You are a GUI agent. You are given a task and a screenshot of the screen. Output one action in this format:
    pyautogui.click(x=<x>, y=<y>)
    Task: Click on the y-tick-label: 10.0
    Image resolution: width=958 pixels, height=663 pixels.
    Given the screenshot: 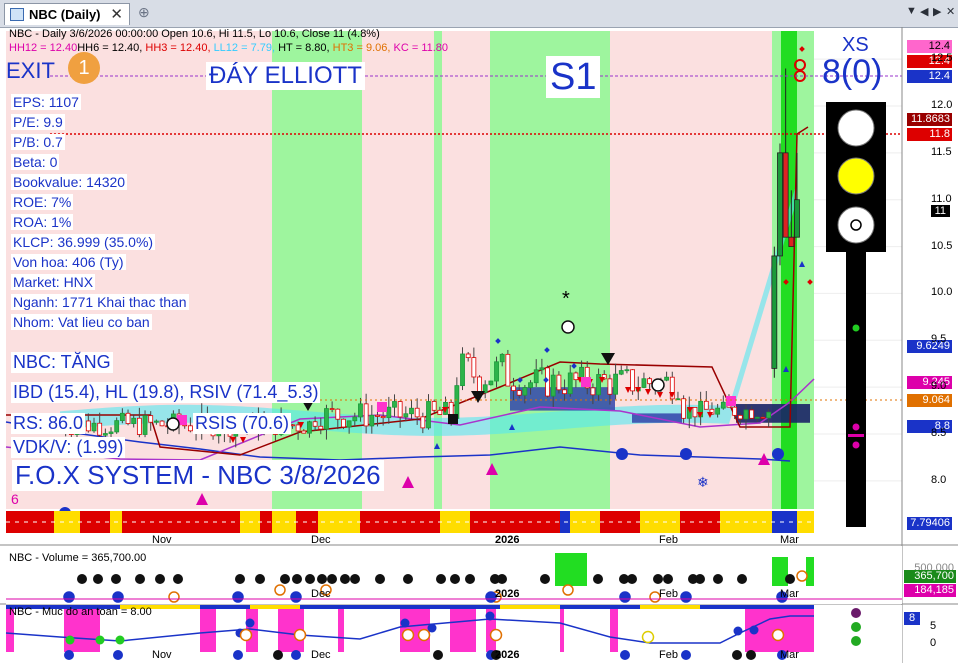 What is the action you would take?
    pyautogui.click(x=942, y=292)
    